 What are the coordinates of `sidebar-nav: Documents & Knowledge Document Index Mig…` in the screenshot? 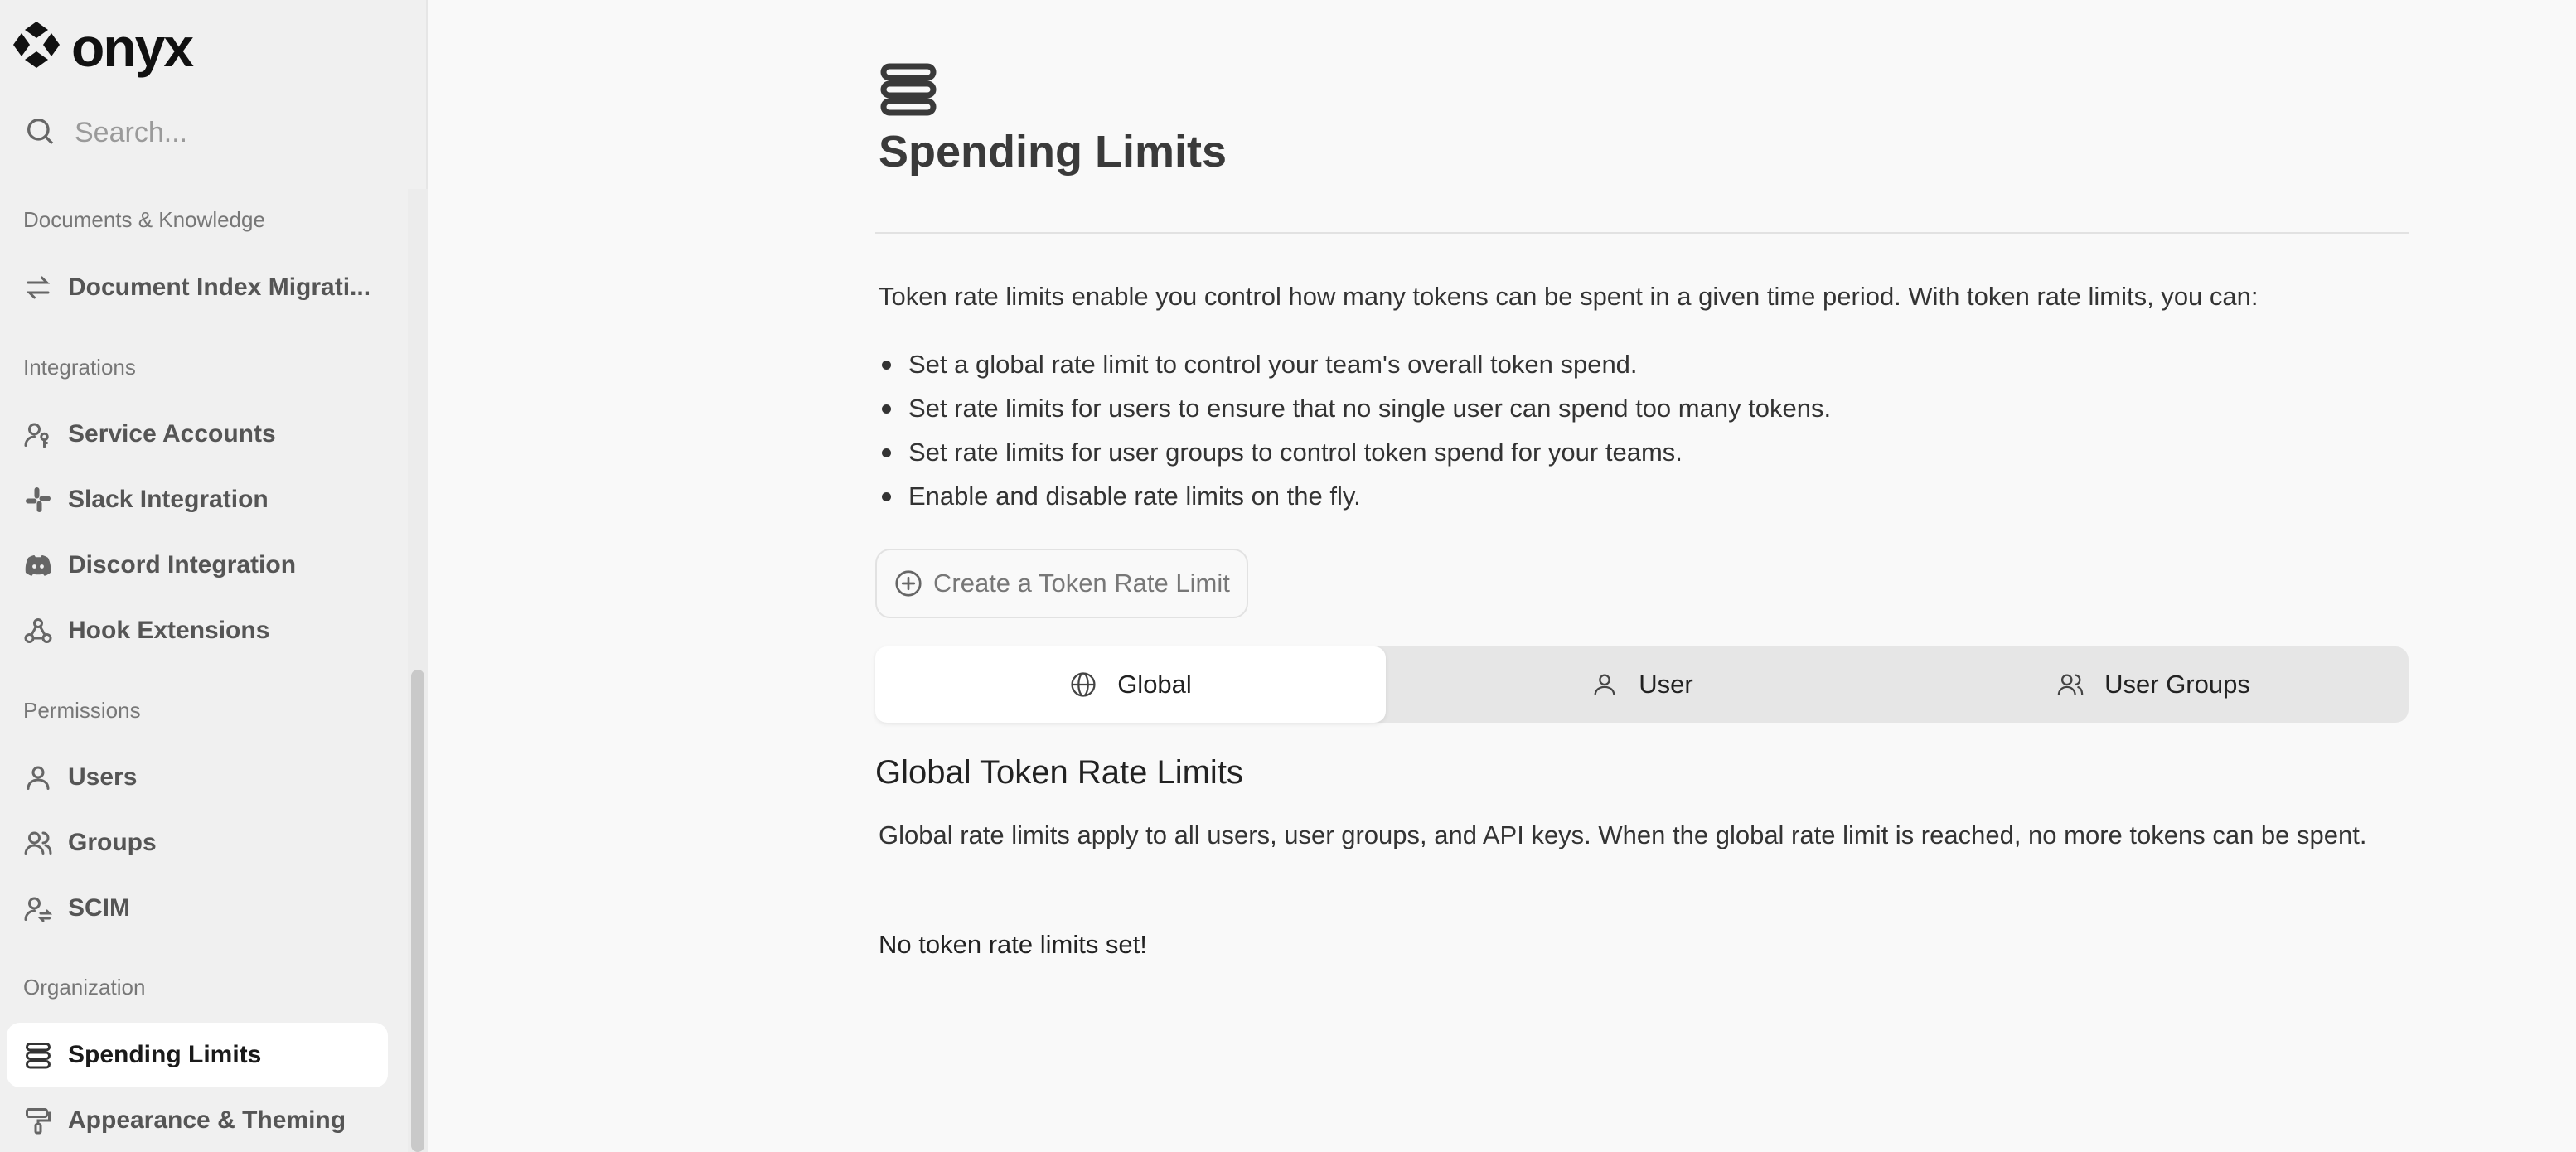 It's located at (214, 671).